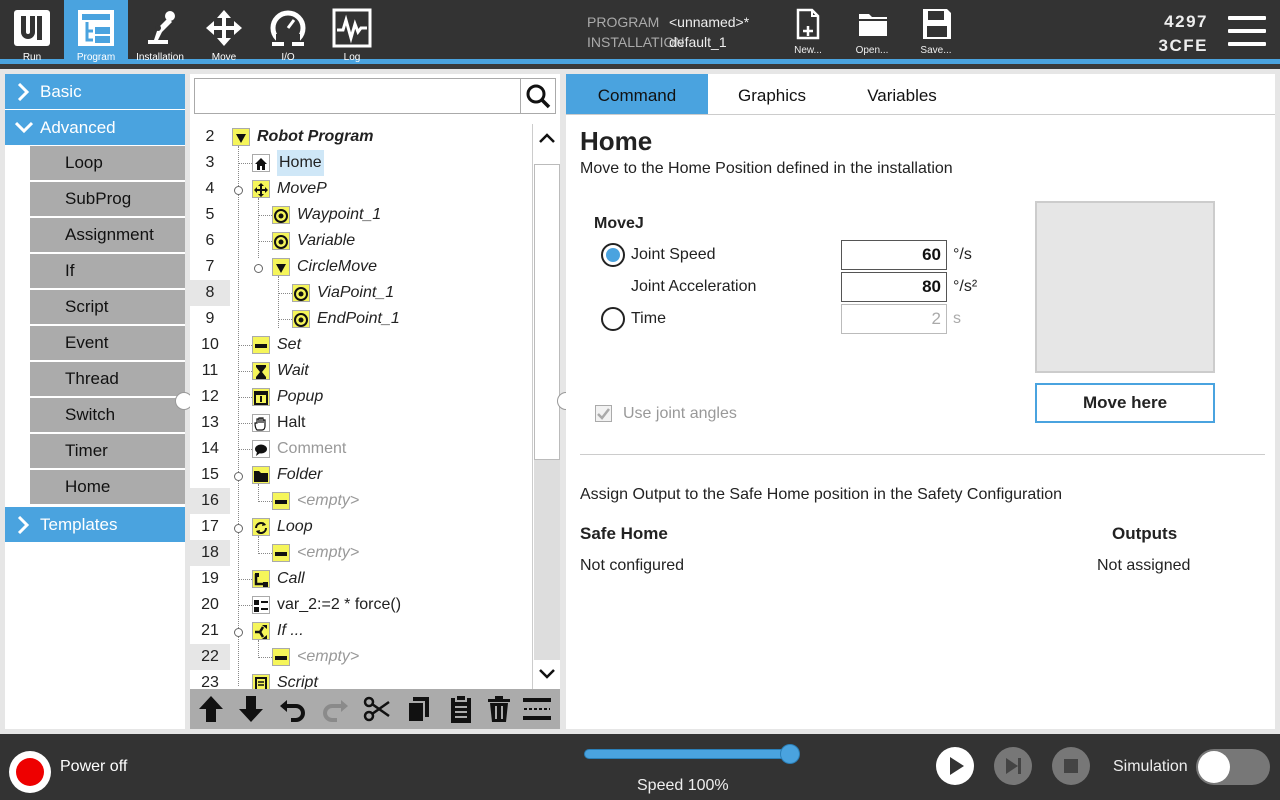  Describe the element at coordinates (251, 709) in the screenshot. I see `move-down-icon` at that location.